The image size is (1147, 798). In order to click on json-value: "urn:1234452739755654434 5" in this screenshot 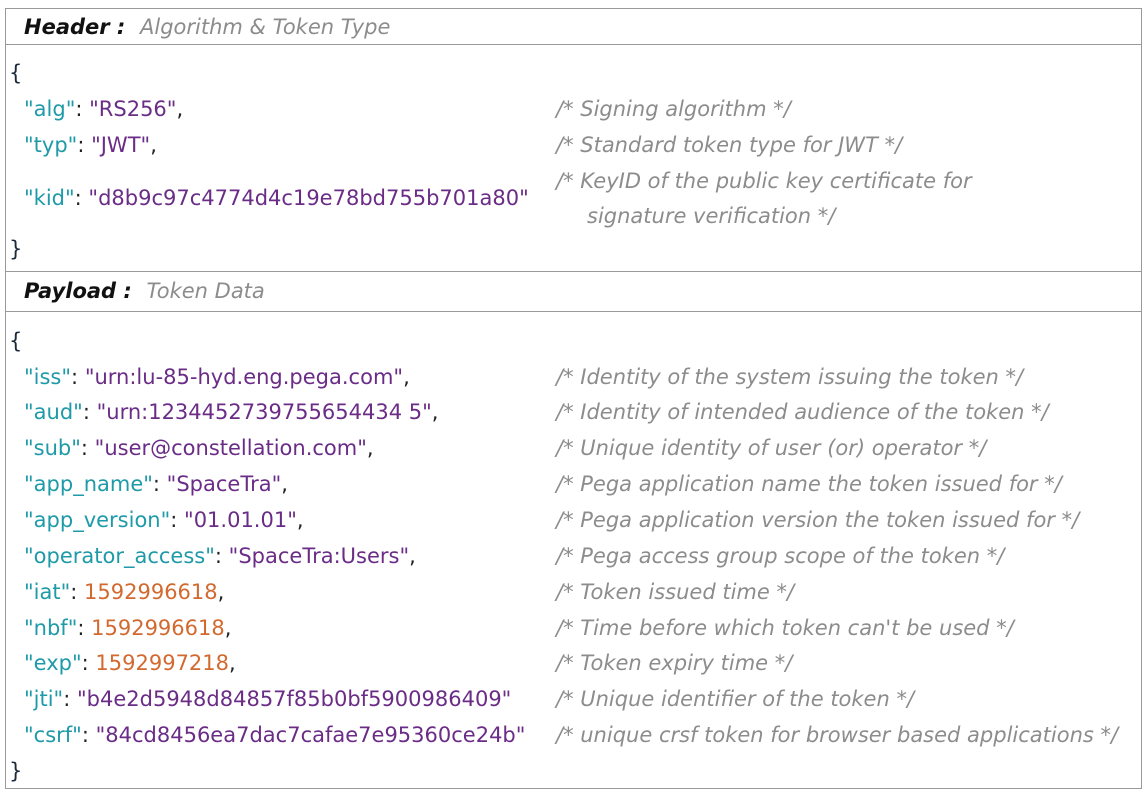, I will do `click(264, 412)`.